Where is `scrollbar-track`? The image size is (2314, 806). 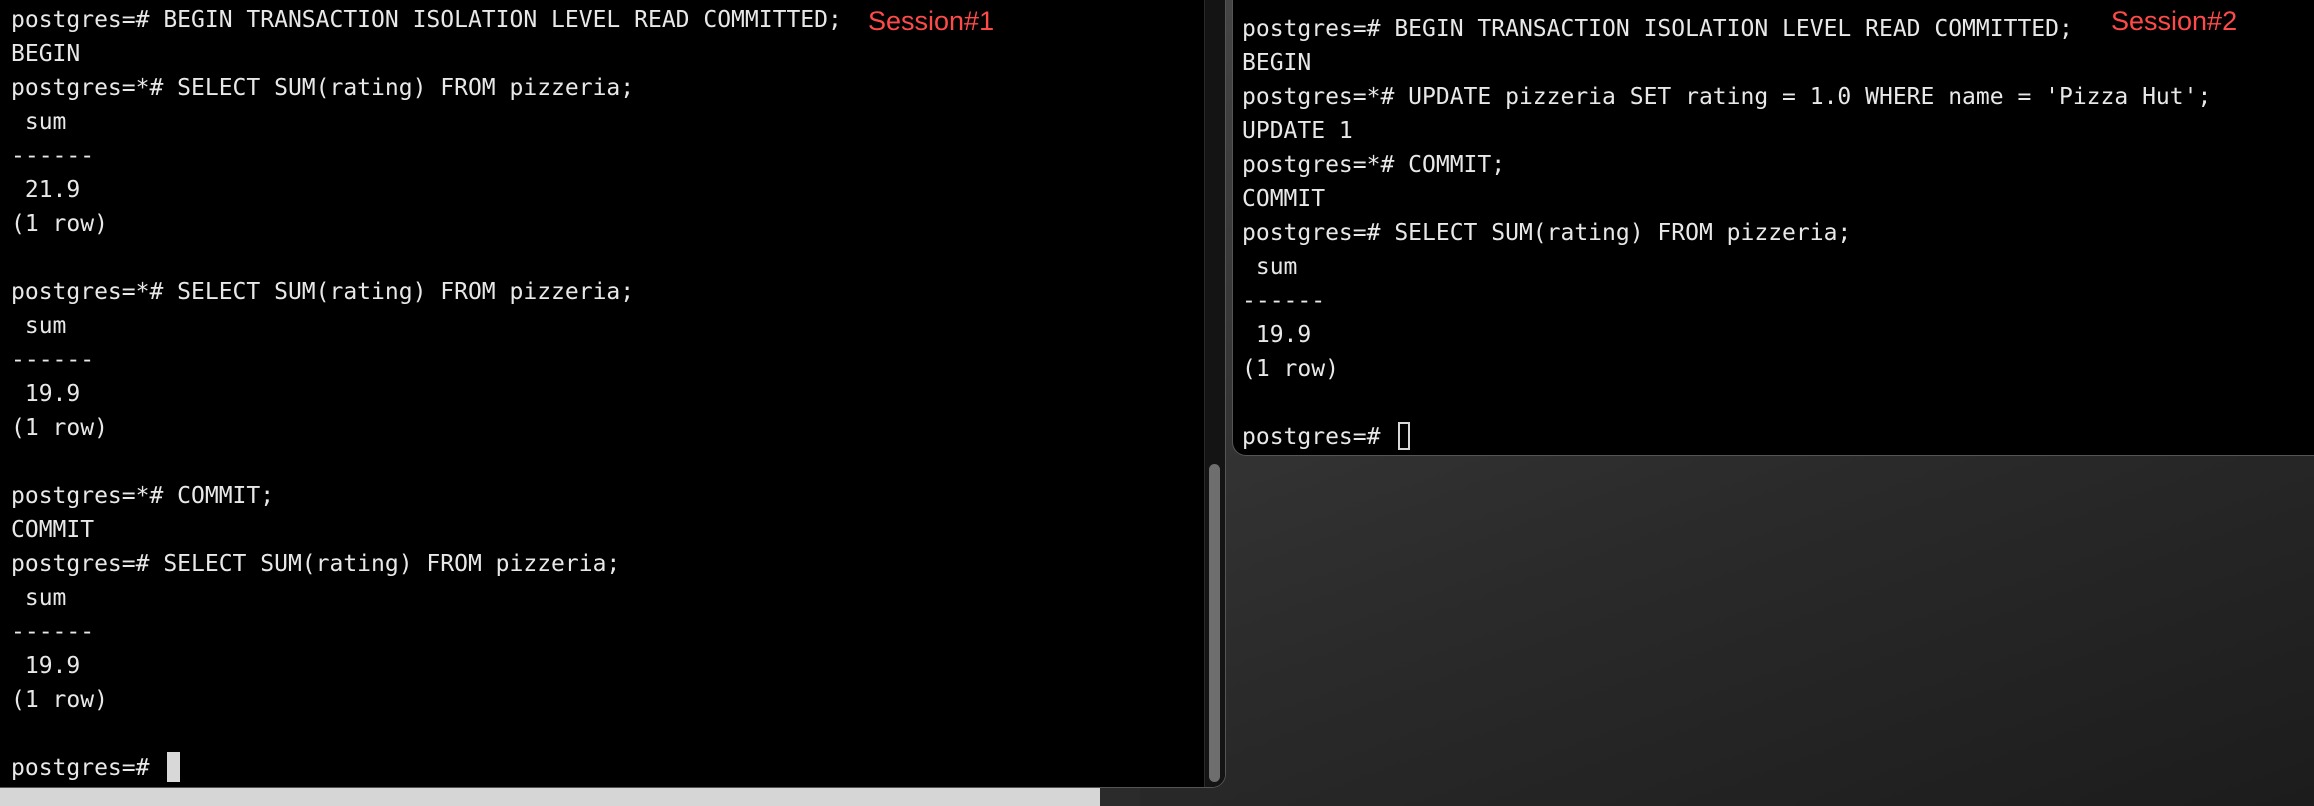
scrollbar-track is located at coordinates (1214, 393).